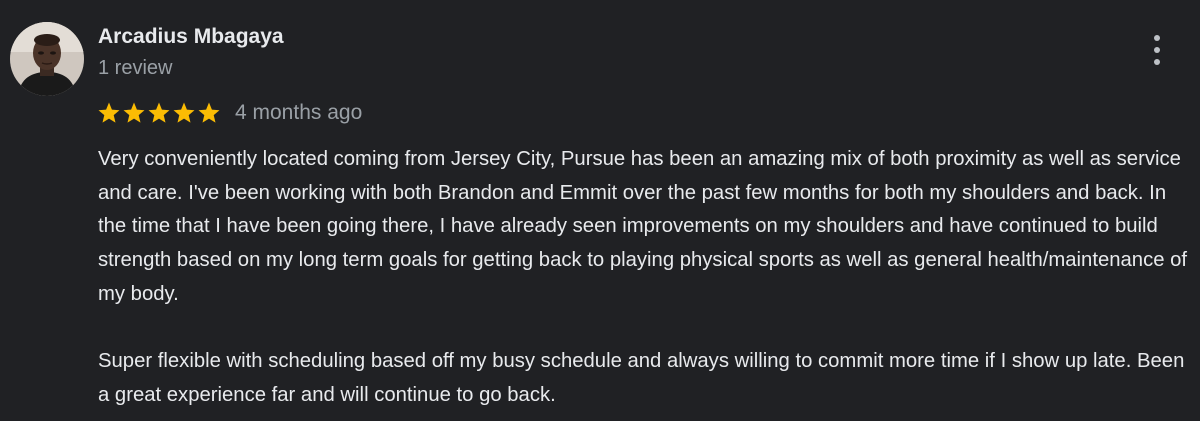  Describe the element at coordinates (135, 68) in the screenshot. I see `author-review-count: 1 review` at that location.